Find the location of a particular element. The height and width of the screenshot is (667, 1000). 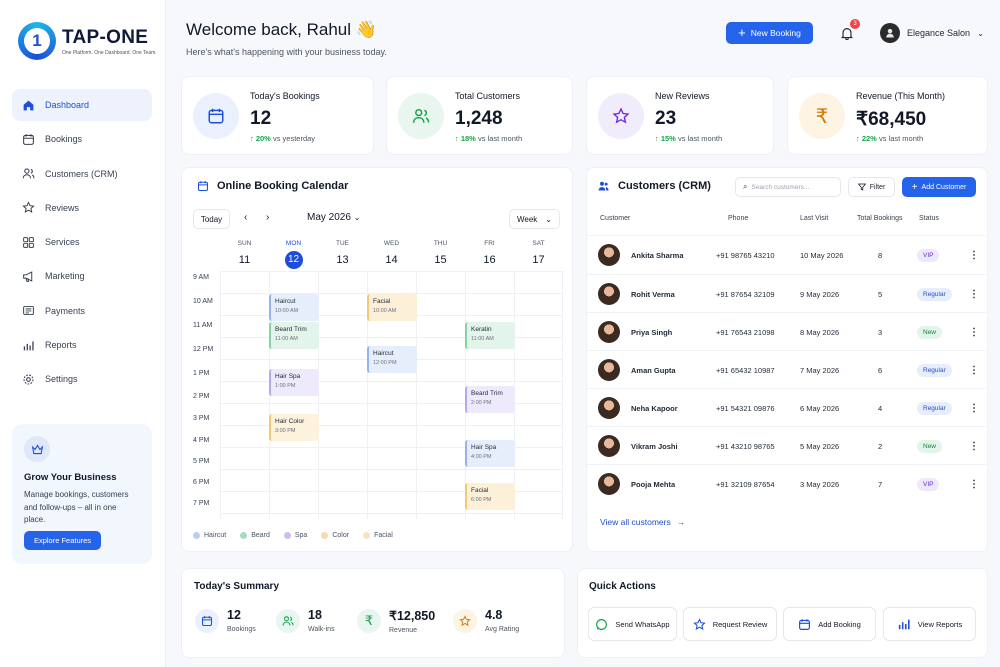

hour-label: 7 PM is located at coordinates (201, 503).